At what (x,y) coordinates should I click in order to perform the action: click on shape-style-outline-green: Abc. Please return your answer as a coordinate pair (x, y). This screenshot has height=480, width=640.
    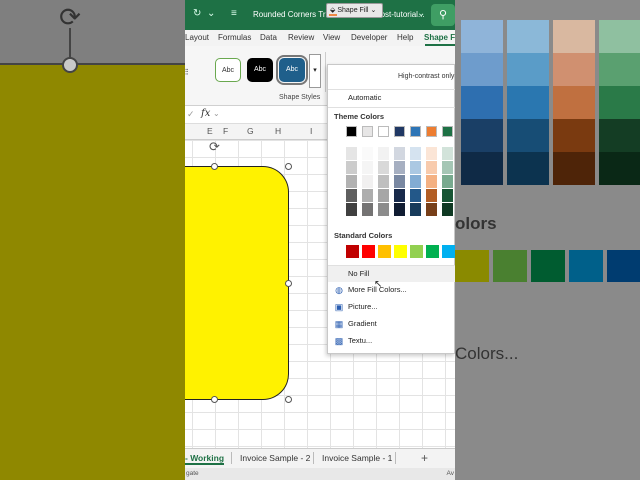
    Looking at the image, I should click on (228, 70).